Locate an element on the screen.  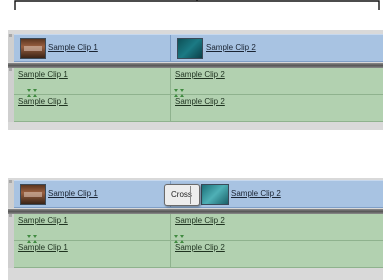
cross-dissolve-transition: Cross is located at coordinates (182, 195).